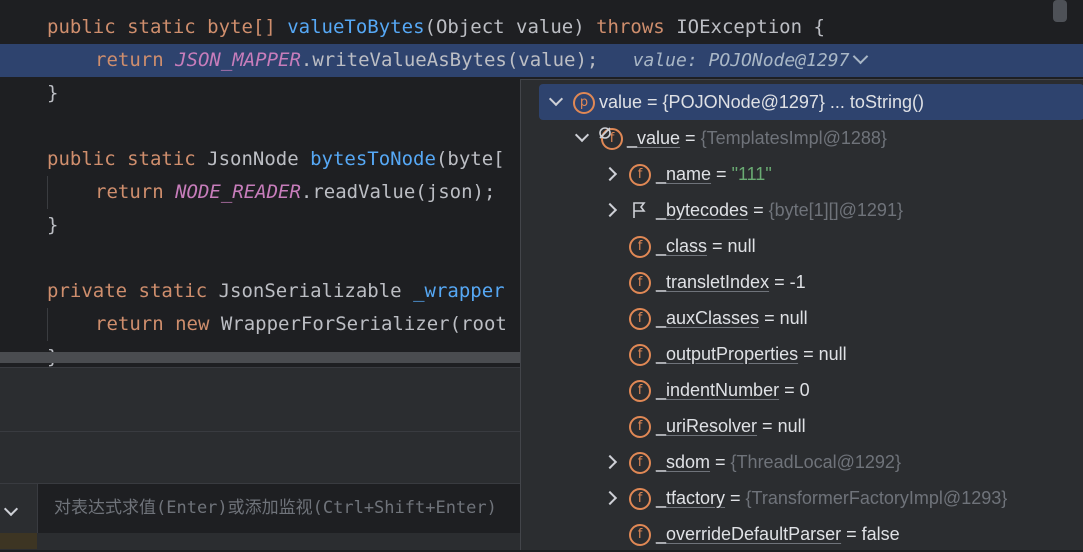 The width and height of the screenshot is (1083, 552). Describe the element at coordinates (876, 498) in the screenshot. I see `field-value: {TransformerFactoryImpl@1293}` at that location.